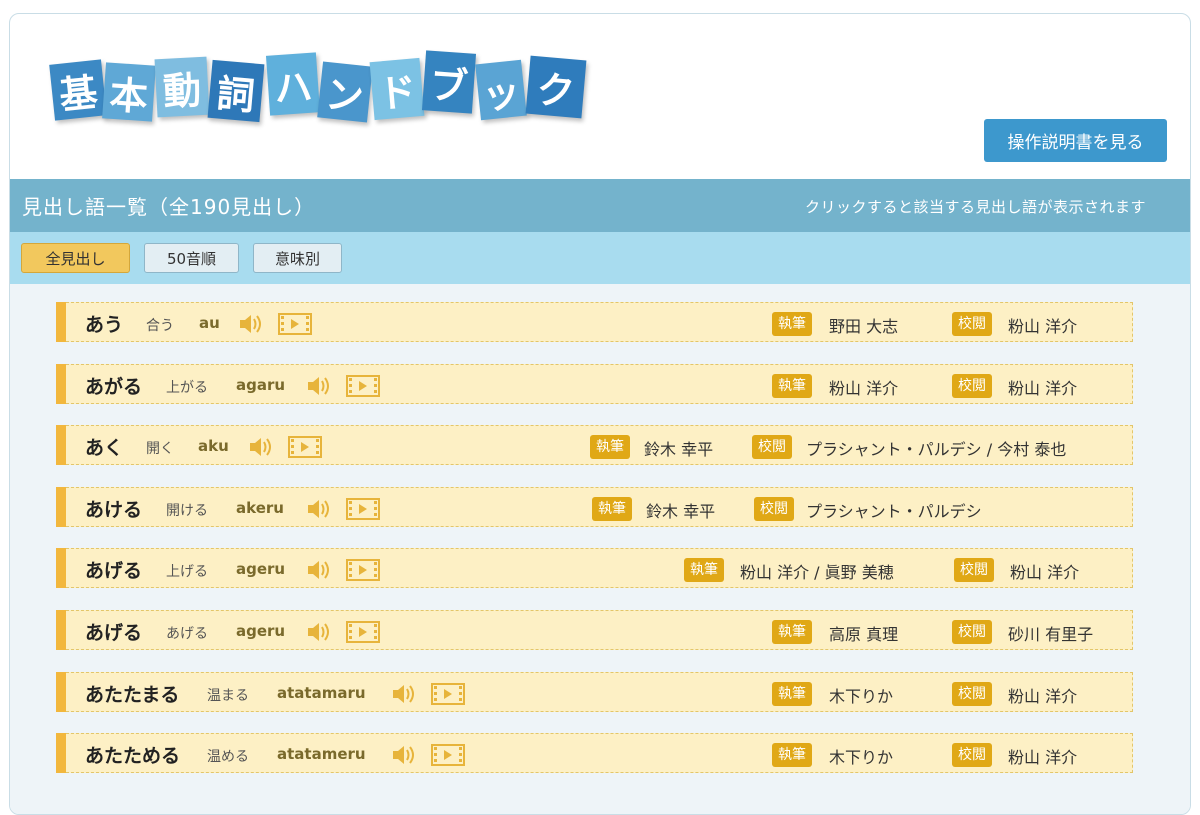  I want to click on logo-tile: 動, so click(182, 87).